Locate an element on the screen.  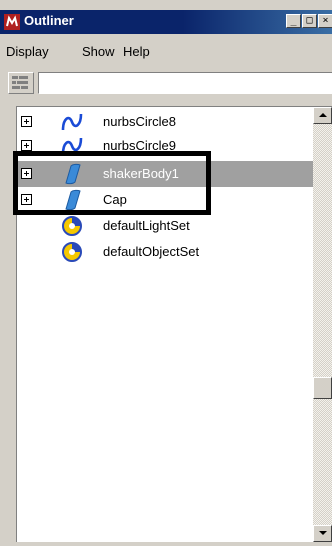
window-title: Outliner is located at coordinates (49, 20).